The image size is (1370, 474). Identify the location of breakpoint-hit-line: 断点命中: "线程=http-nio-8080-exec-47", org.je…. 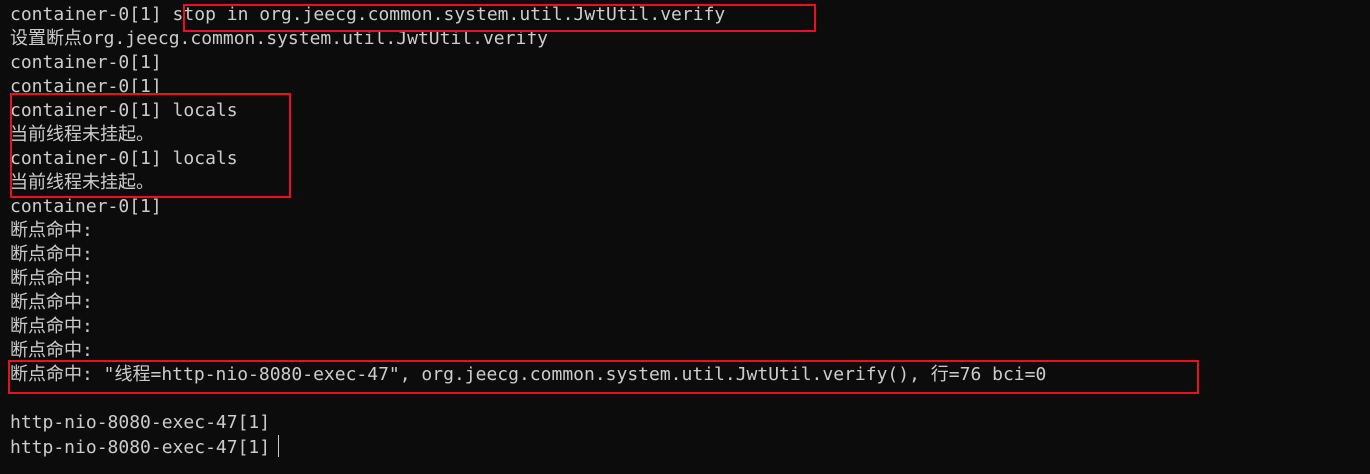
(528, 374).